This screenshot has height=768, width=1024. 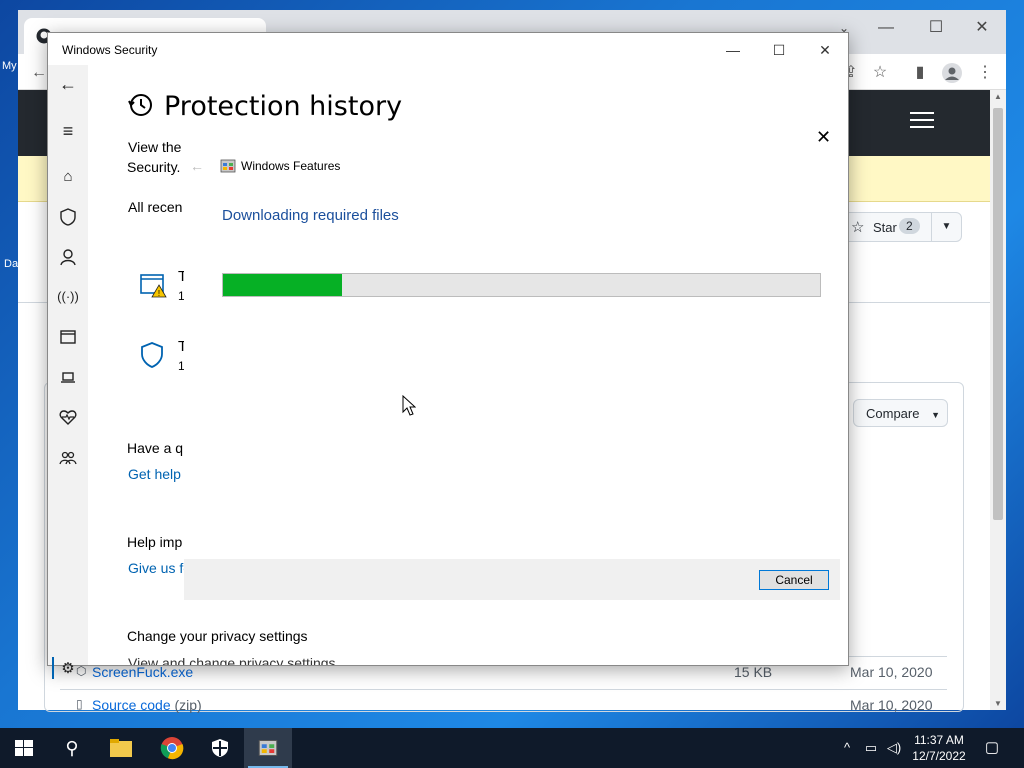 I want to click on intro-text: Security., so click(x=154, y=167).